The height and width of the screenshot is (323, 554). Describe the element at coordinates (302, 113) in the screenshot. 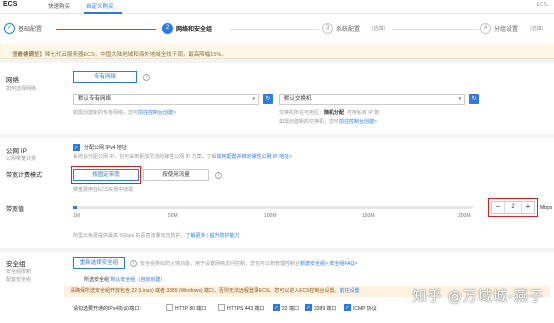

I see `zone-label: 交换机所在可用区：` at that location.